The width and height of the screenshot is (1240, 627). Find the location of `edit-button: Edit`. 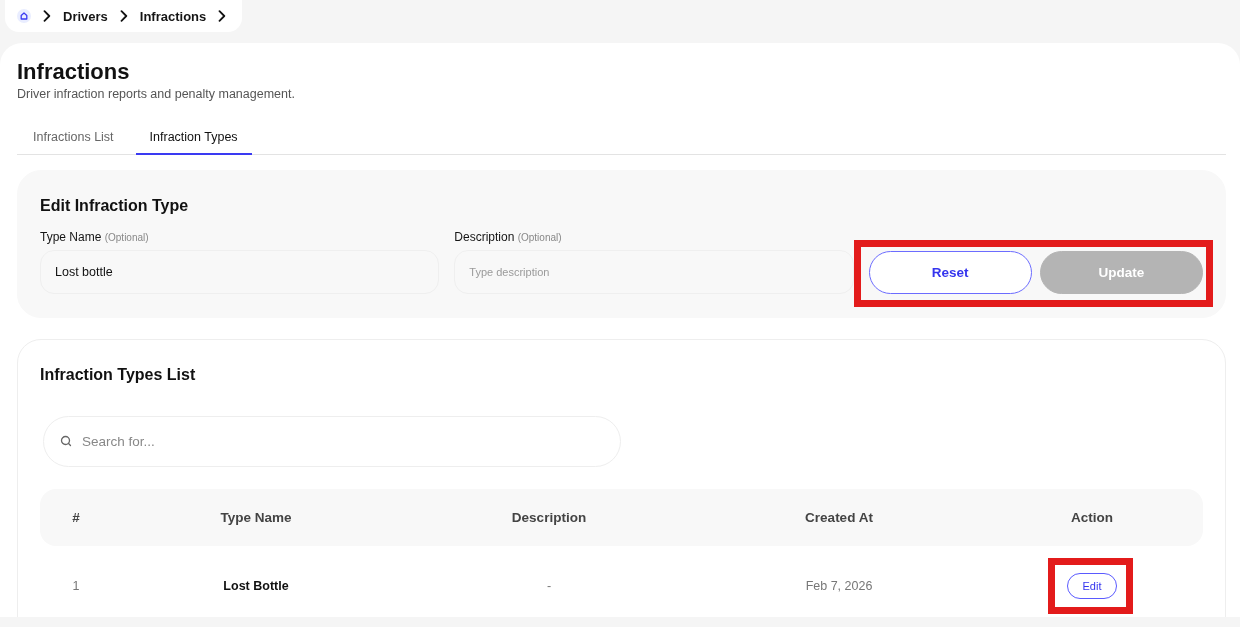

edit-button: Edit is located at coordinates (1092, 586).